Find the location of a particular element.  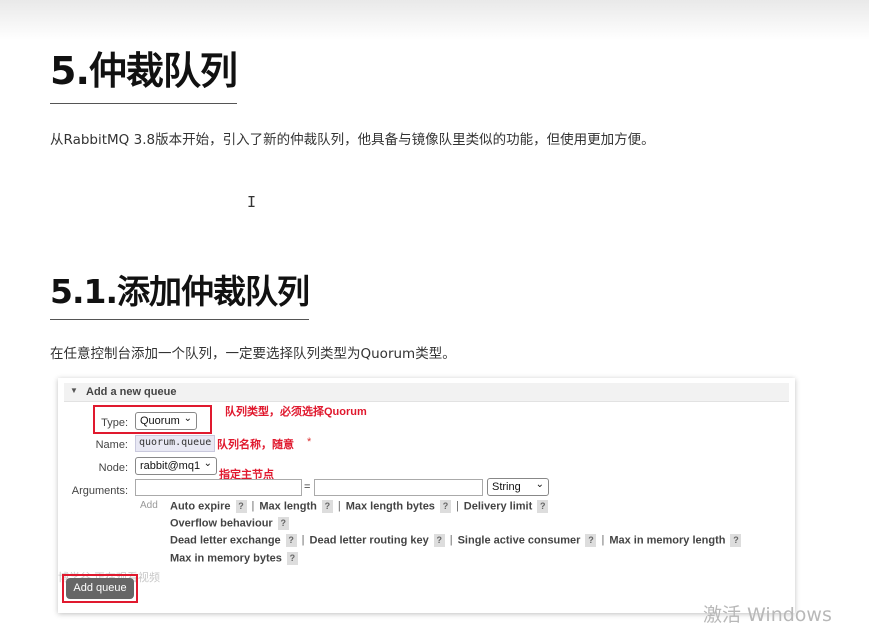

argument-type-select: String ⌄ is located at coordinates (518, 487).